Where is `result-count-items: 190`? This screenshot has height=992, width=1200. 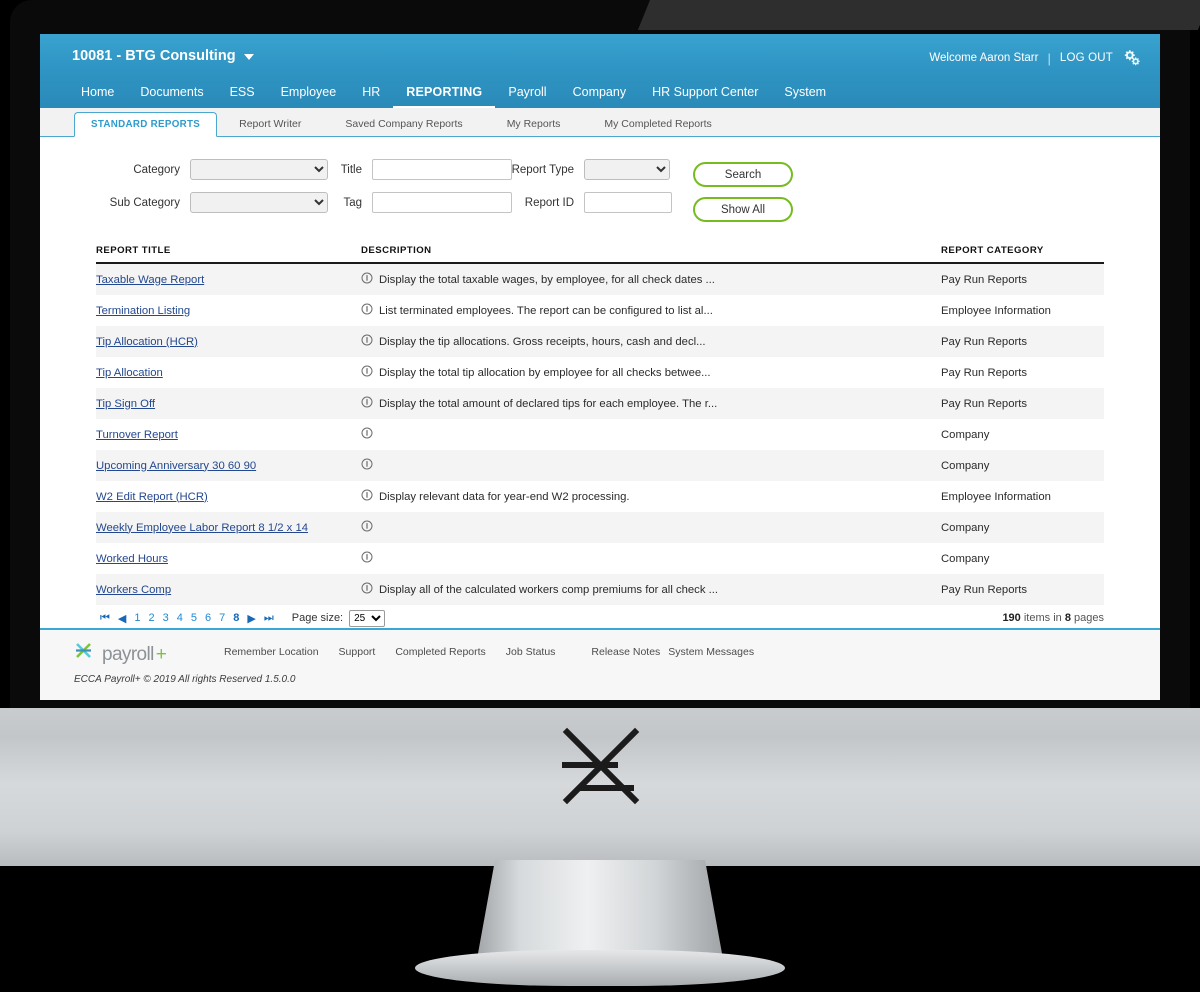
result-count-items: 190 is located at coordinates (1011, 618).